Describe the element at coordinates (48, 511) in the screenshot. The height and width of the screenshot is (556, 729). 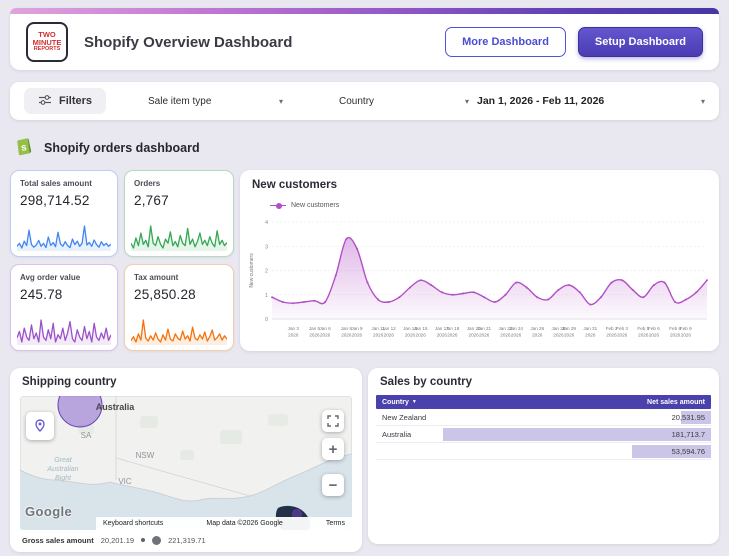
I see `google-logo: Google` at that location.